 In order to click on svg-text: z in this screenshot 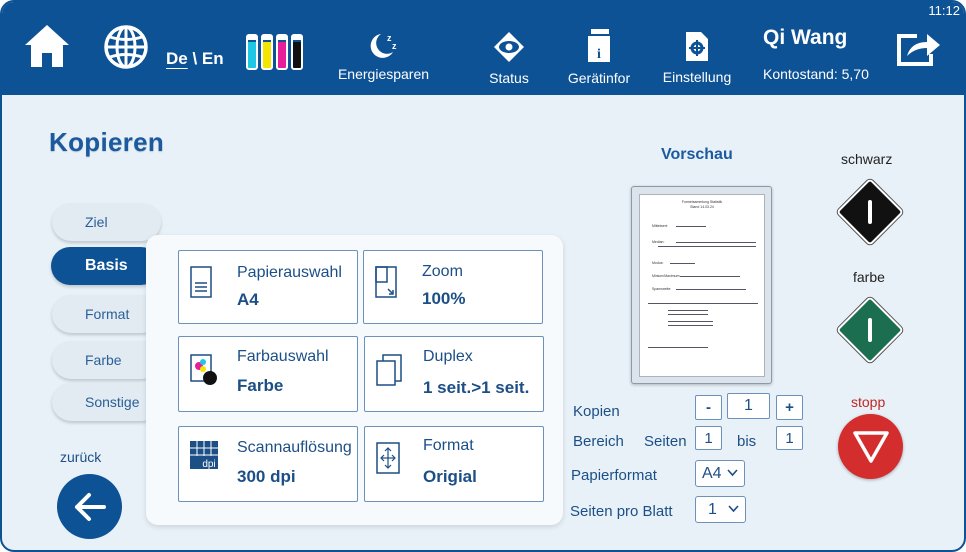, I will do `click(394, 46)`.